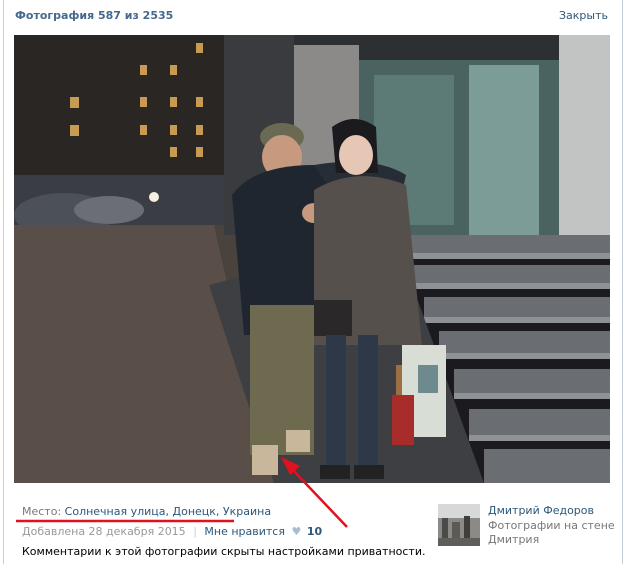 The width and height of the screenshot is (626, 564). What do you see at coordinates (314, 16) in the screenshot?
I see `viewer-header: Фотография 587 из 2535 Закрыть` at bounding box center [314, 16].